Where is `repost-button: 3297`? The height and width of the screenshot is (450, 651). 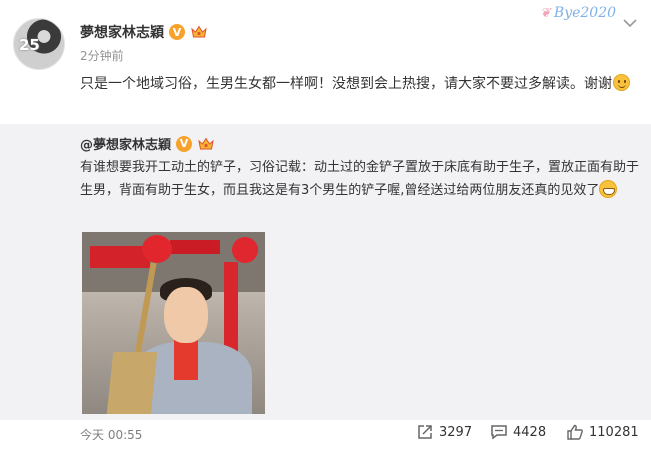 repost-button: 3297 is located at coordinates (444, 432).